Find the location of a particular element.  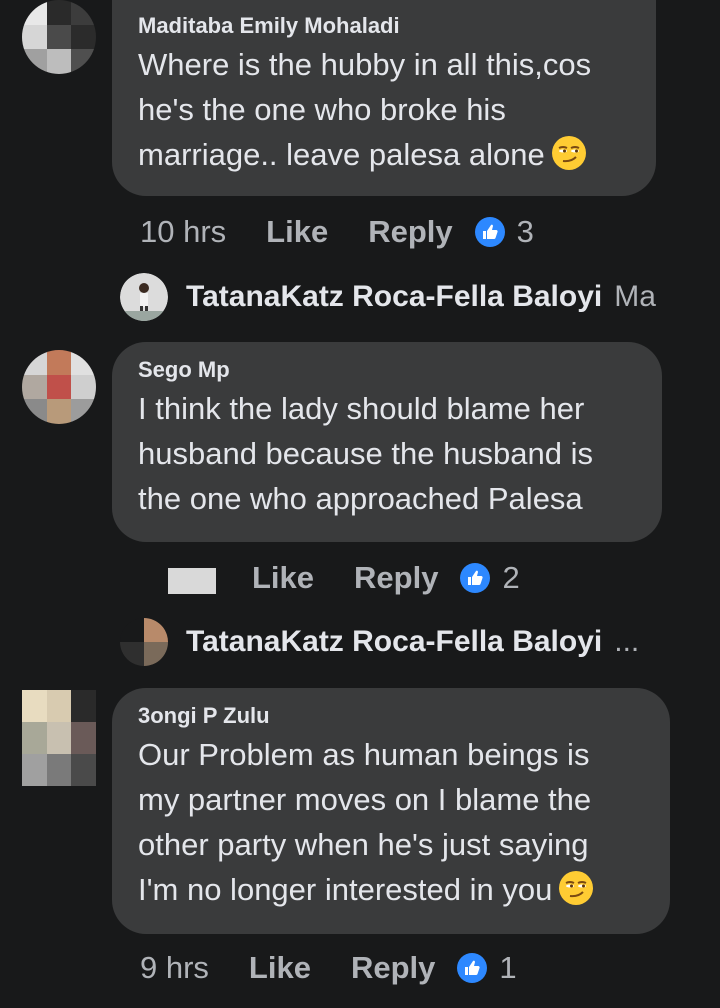

comment-timestamp: 10 hrs is located at coordinates (183, 232).